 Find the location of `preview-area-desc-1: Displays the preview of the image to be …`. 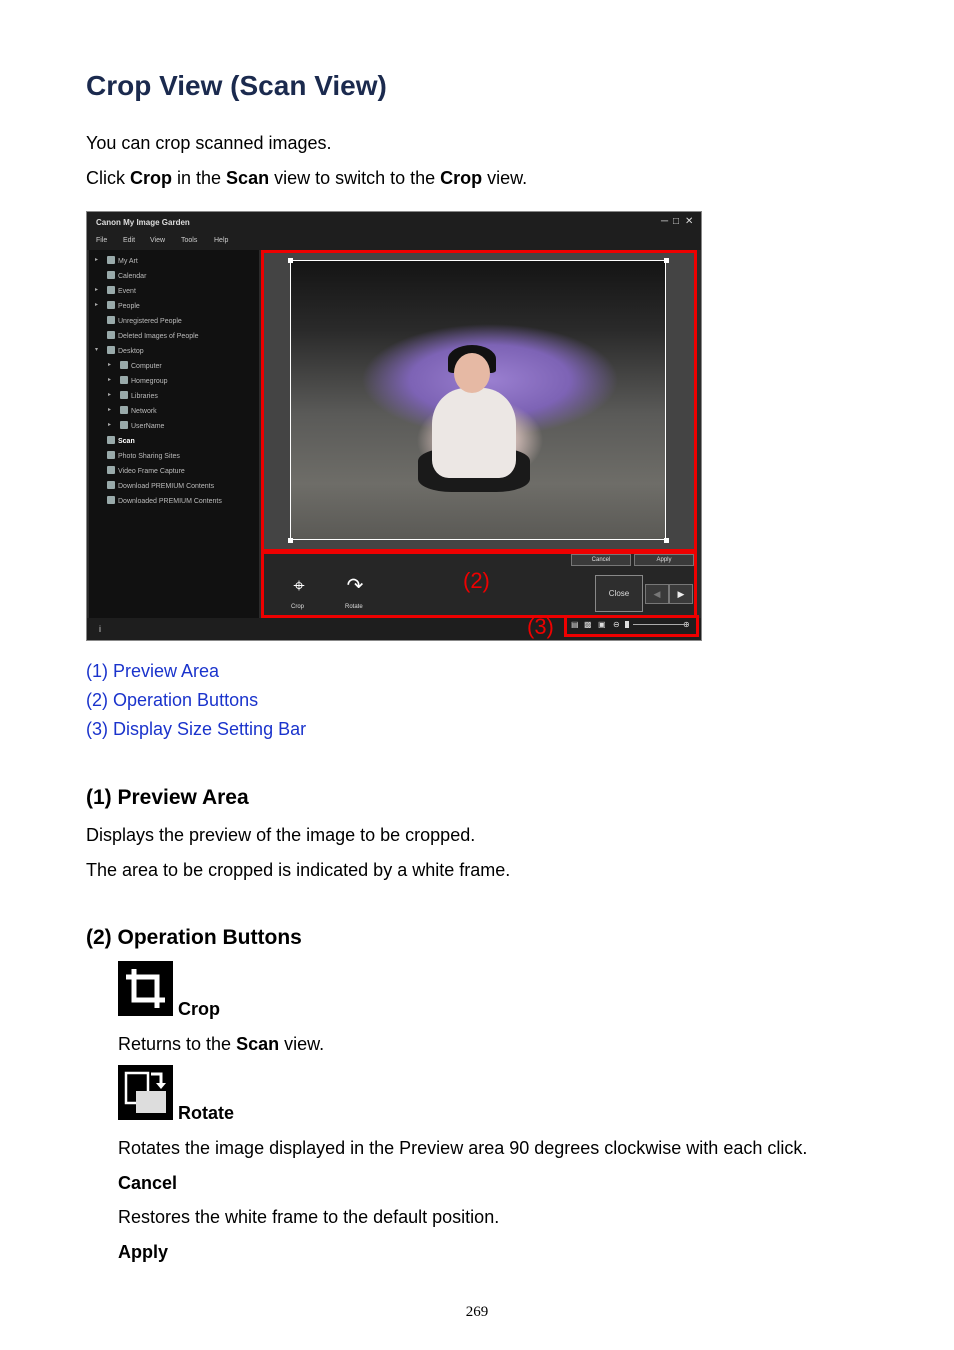

preview-area-desc-1: Displays the preview of the image to be … is located at coordinates (281, 835).